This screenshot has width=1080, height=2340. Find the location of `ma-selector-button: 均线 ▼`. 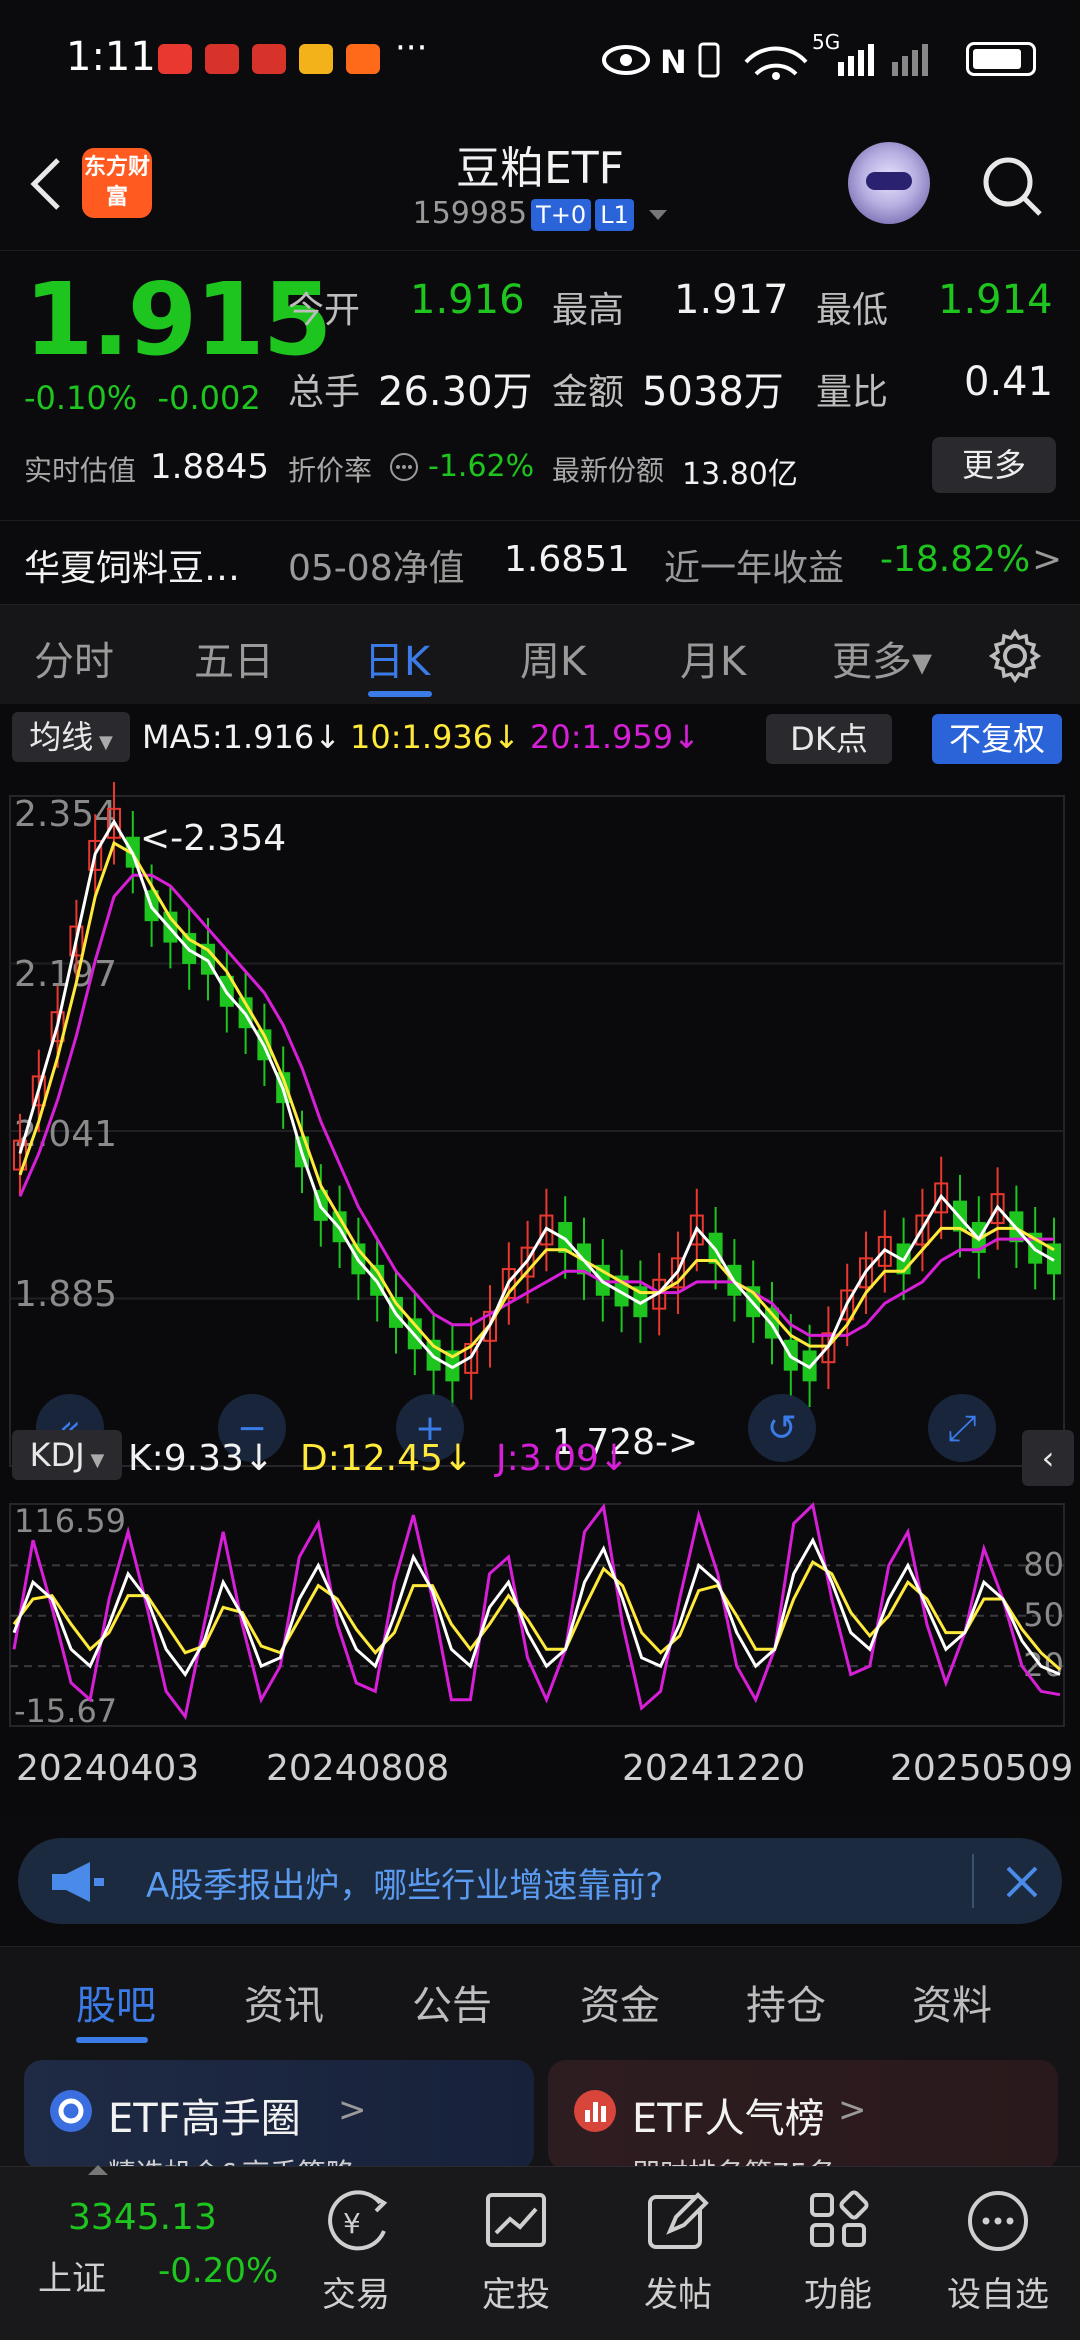

ma-selector-button: 均线 ▼ is located at coordinates (71, 737).